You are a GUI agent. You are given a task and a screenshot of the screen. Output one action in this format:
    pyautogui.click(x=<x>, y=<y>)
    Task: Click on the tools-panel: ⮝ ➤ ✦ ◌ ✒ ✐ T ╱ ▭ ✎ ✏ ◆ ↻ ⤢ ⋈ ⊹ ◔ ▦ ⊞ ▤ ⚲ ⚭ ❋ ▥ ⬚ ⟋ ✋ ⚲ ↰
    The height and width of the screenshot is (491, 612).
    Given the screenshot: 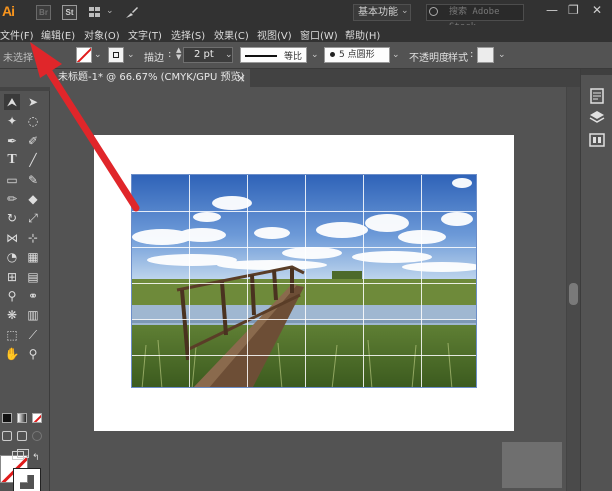 What is the action you would take?
    pyautogui.click(x=25, y=289)
    